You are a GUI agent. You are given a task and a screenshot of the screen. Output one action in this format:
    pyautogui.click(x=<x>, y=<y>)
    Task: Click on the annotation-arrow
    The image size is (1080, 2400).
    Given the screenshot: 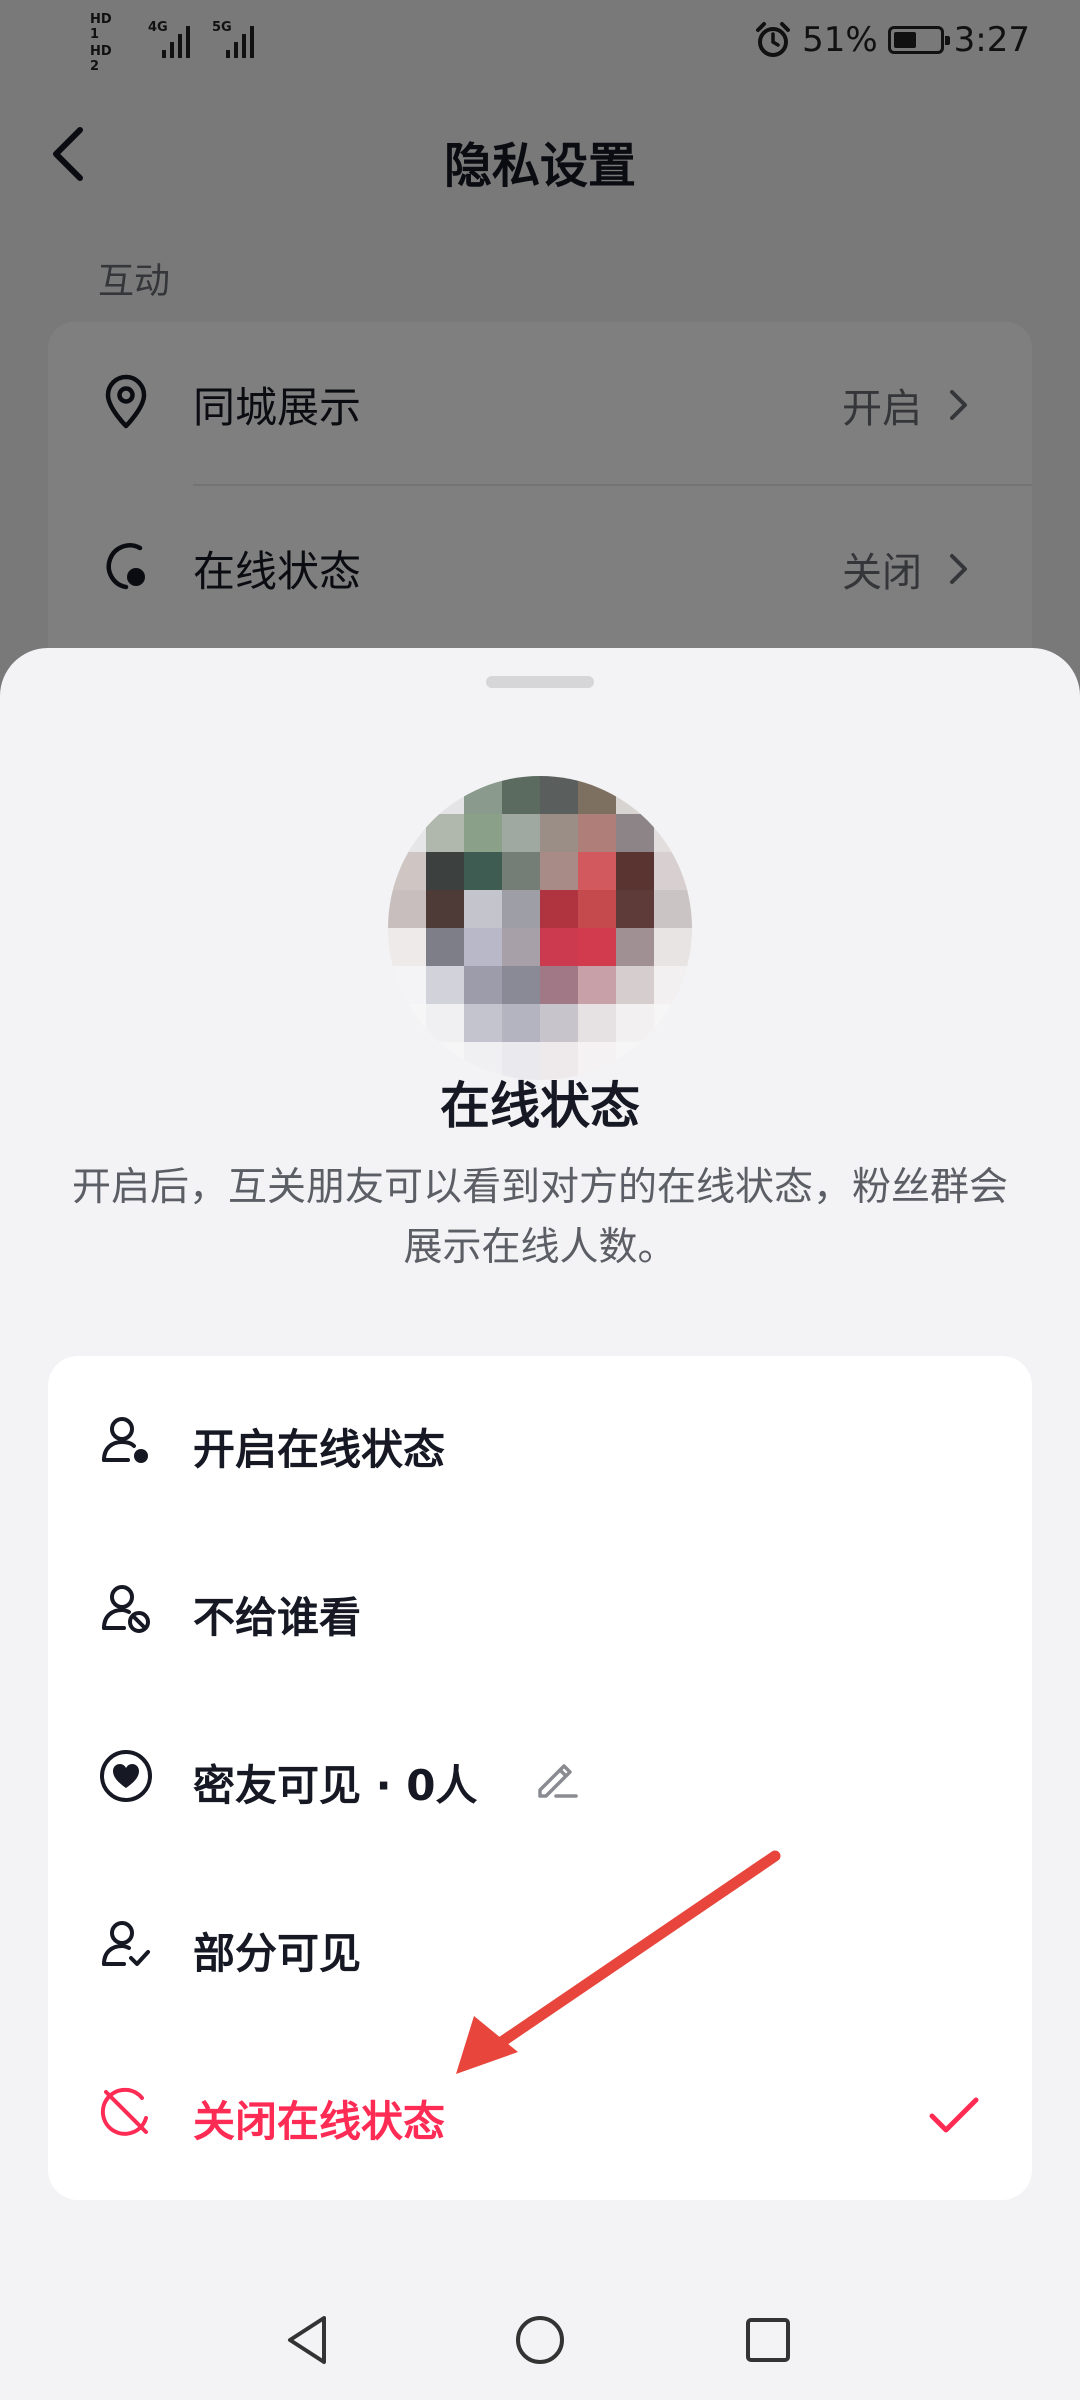 What is the action you would take?
    pyautogui.click(x=618, y=1962)
    